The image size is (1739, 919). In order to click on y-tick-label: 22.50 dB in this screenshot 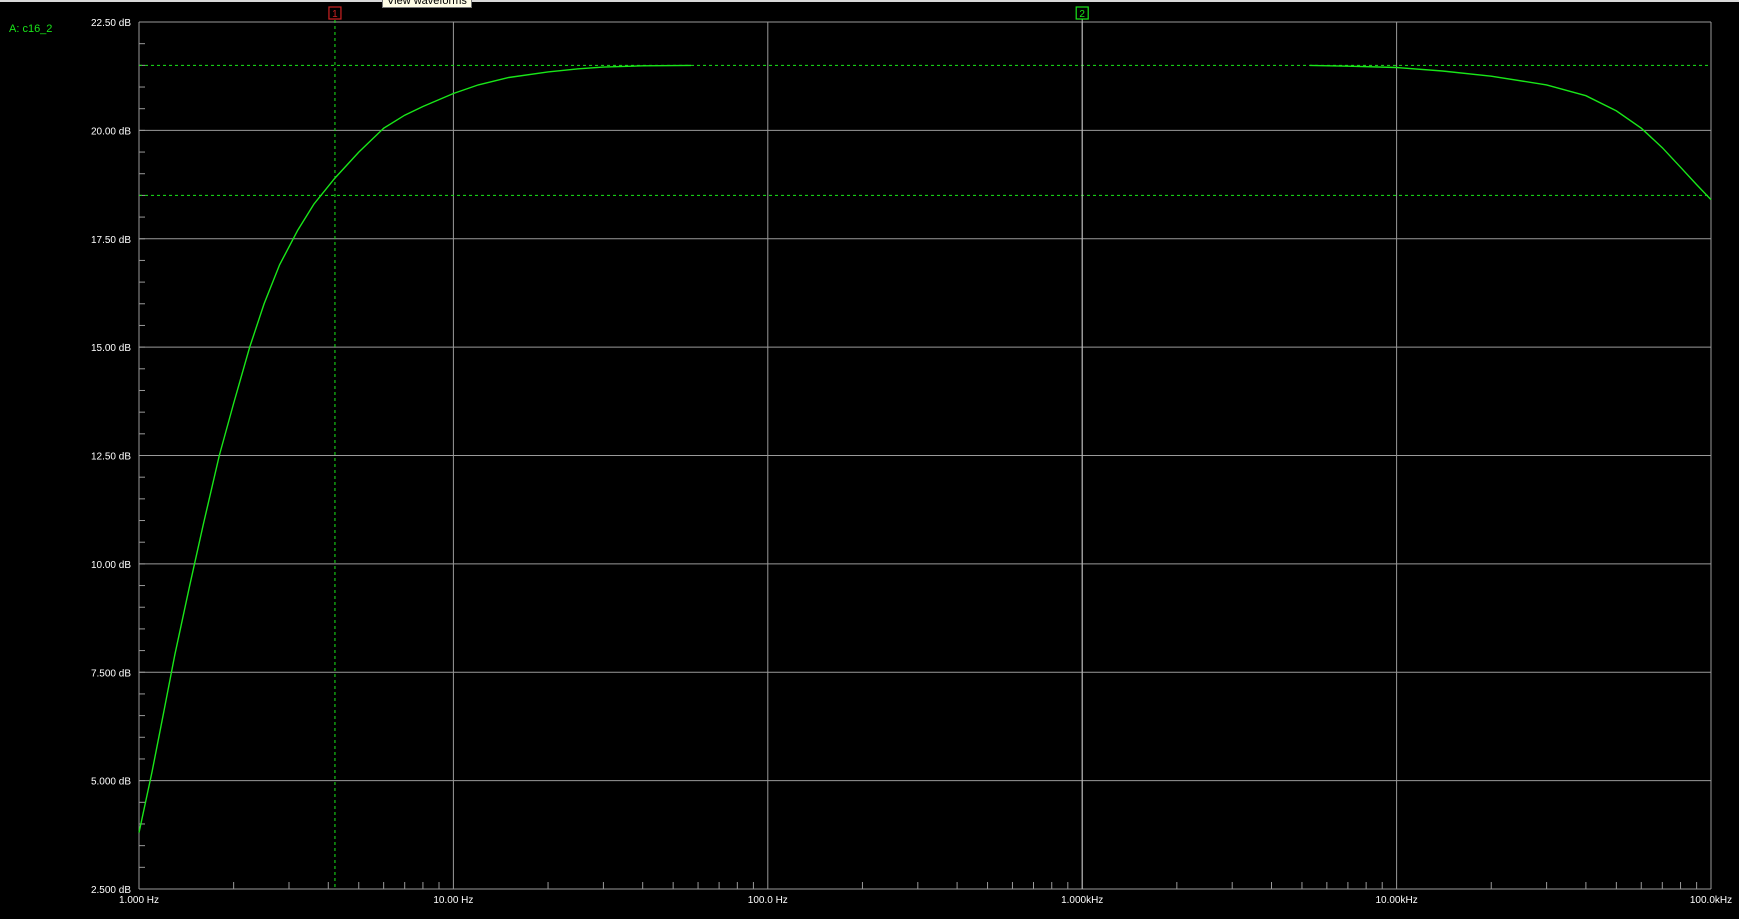, I will do `click(111, 23)`.